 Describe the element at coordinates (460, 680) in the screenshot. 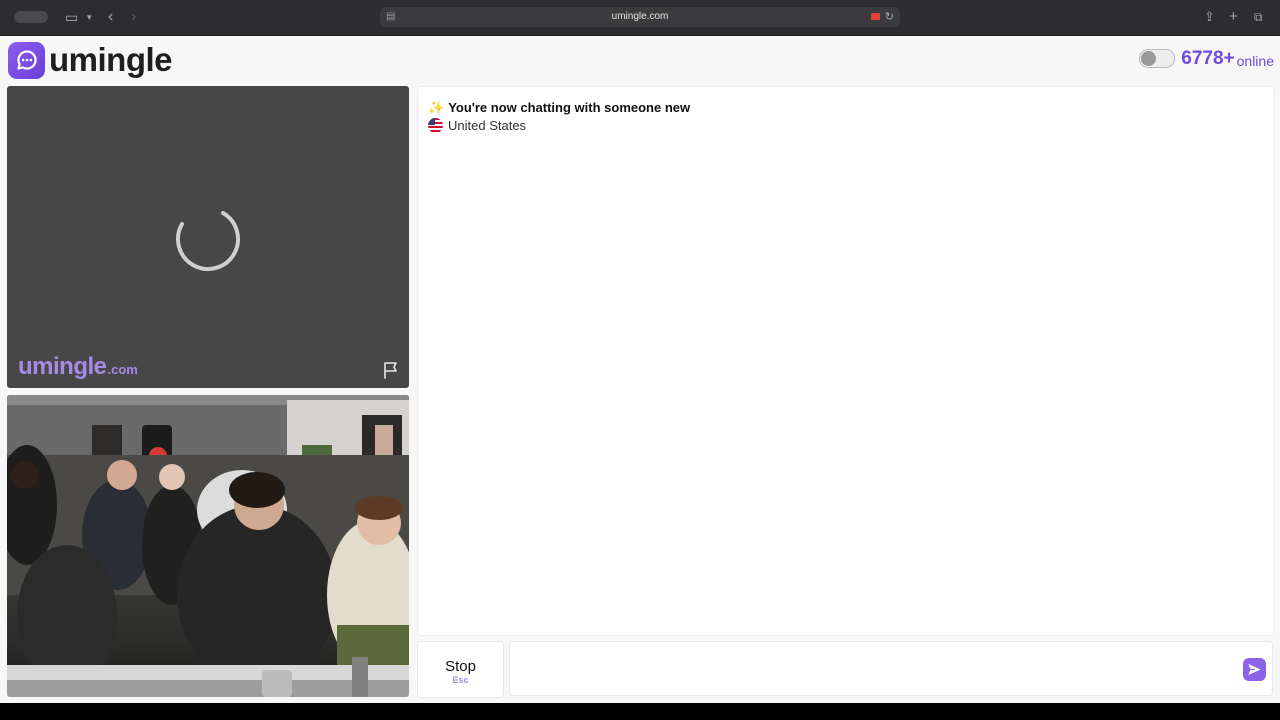

I see `stop-shortcut-hint: Esc` at that location.